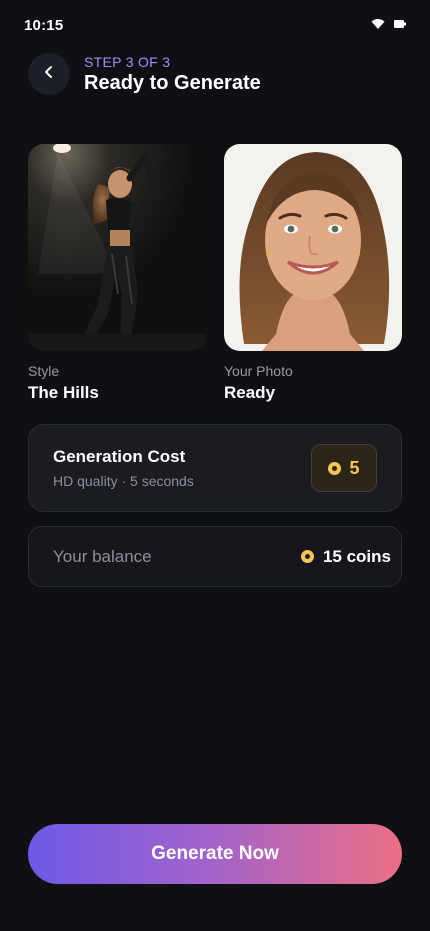  What do you see at coordinates (378, 25) in the screenshot?
I see `wifi-icon` at bounding box center [378, 25].